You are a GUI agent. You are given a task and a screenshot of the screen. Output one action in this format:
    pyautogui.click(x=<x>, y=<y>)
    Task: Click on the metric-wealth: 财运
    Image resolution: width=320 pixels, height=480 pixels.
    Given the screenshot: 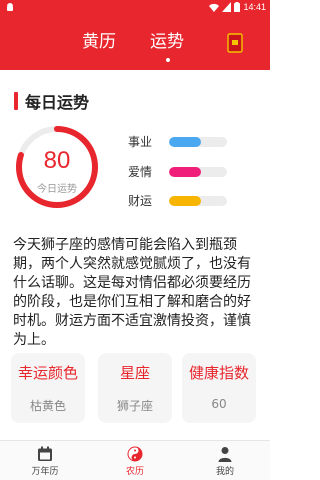 What is the action you would take?
    pyautogui.click(x=193, y=201)
    